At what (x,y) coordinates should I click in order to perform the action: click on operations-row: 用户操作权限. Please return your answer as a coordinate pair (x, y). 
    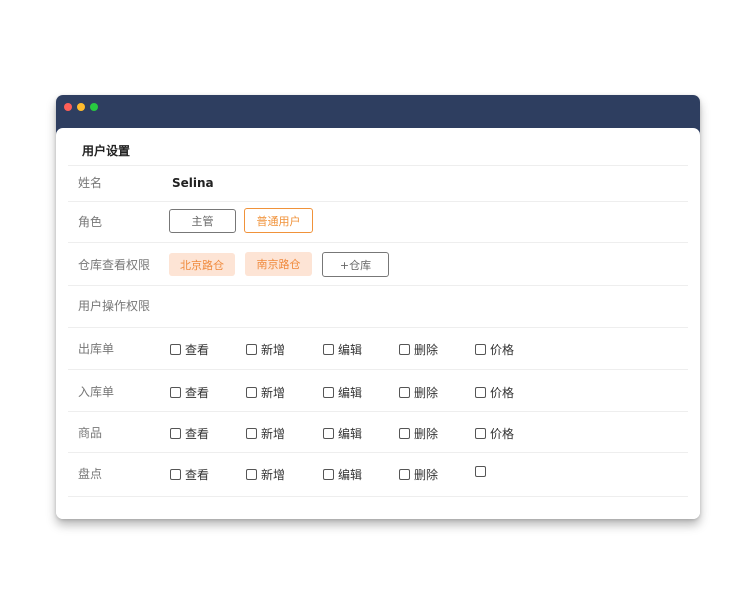
    Looking at the image, I should click on (378, 306).